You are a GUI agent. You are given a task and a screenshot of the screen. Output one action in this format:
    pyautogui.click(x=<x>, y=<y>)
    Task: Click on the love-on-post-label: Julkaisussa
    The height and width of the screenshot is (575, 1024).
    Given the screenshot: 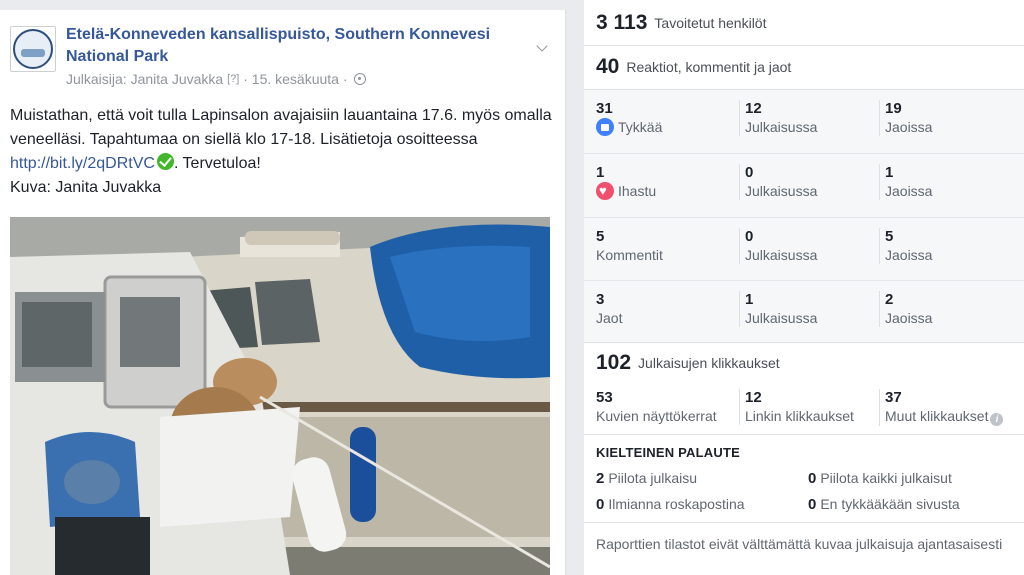 What is the action you would take?
    pyautogui.click(x=781, y=191)
    